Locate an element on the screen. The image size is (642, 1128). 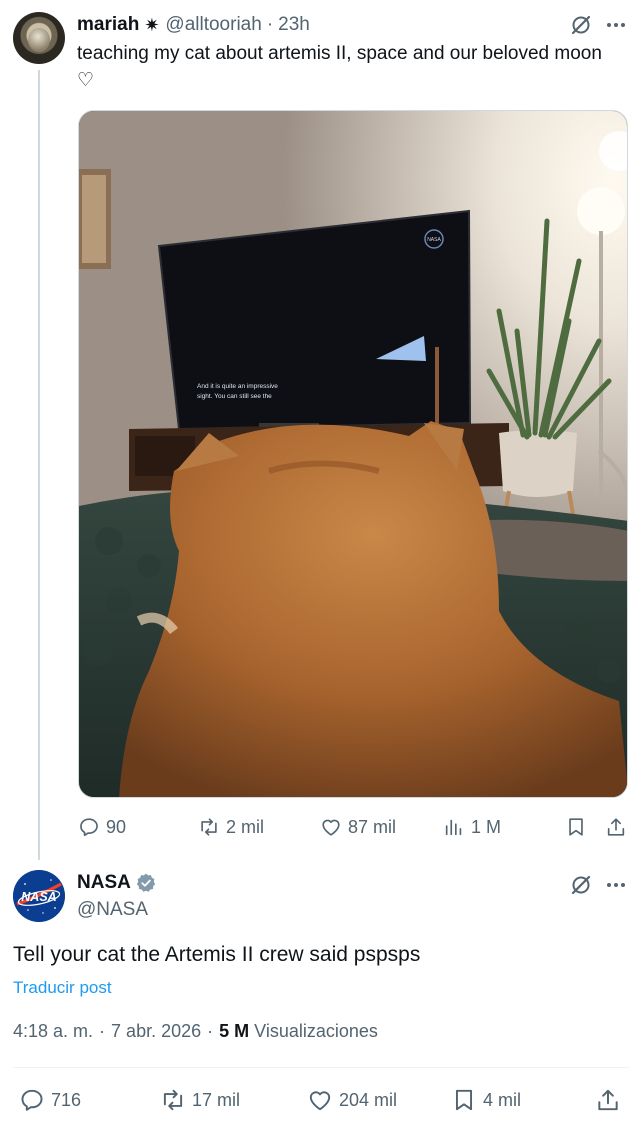
author-name: mariah is located at coordinates (108, 25).